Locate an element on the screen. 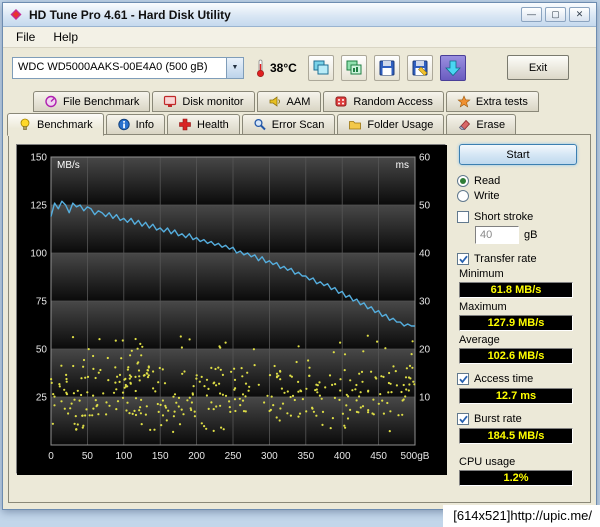 This screenshot has width=600, height=527. transfer-rate-checkbox: Transfer rate is located at coordinates (520, 259).